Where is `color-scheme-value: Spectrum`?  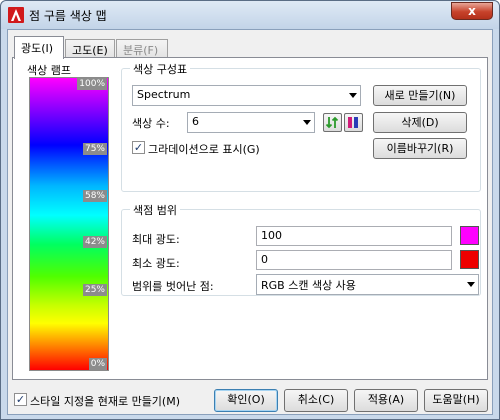
color-scheme-value: Spectrum is located at coordinates (164, 94).